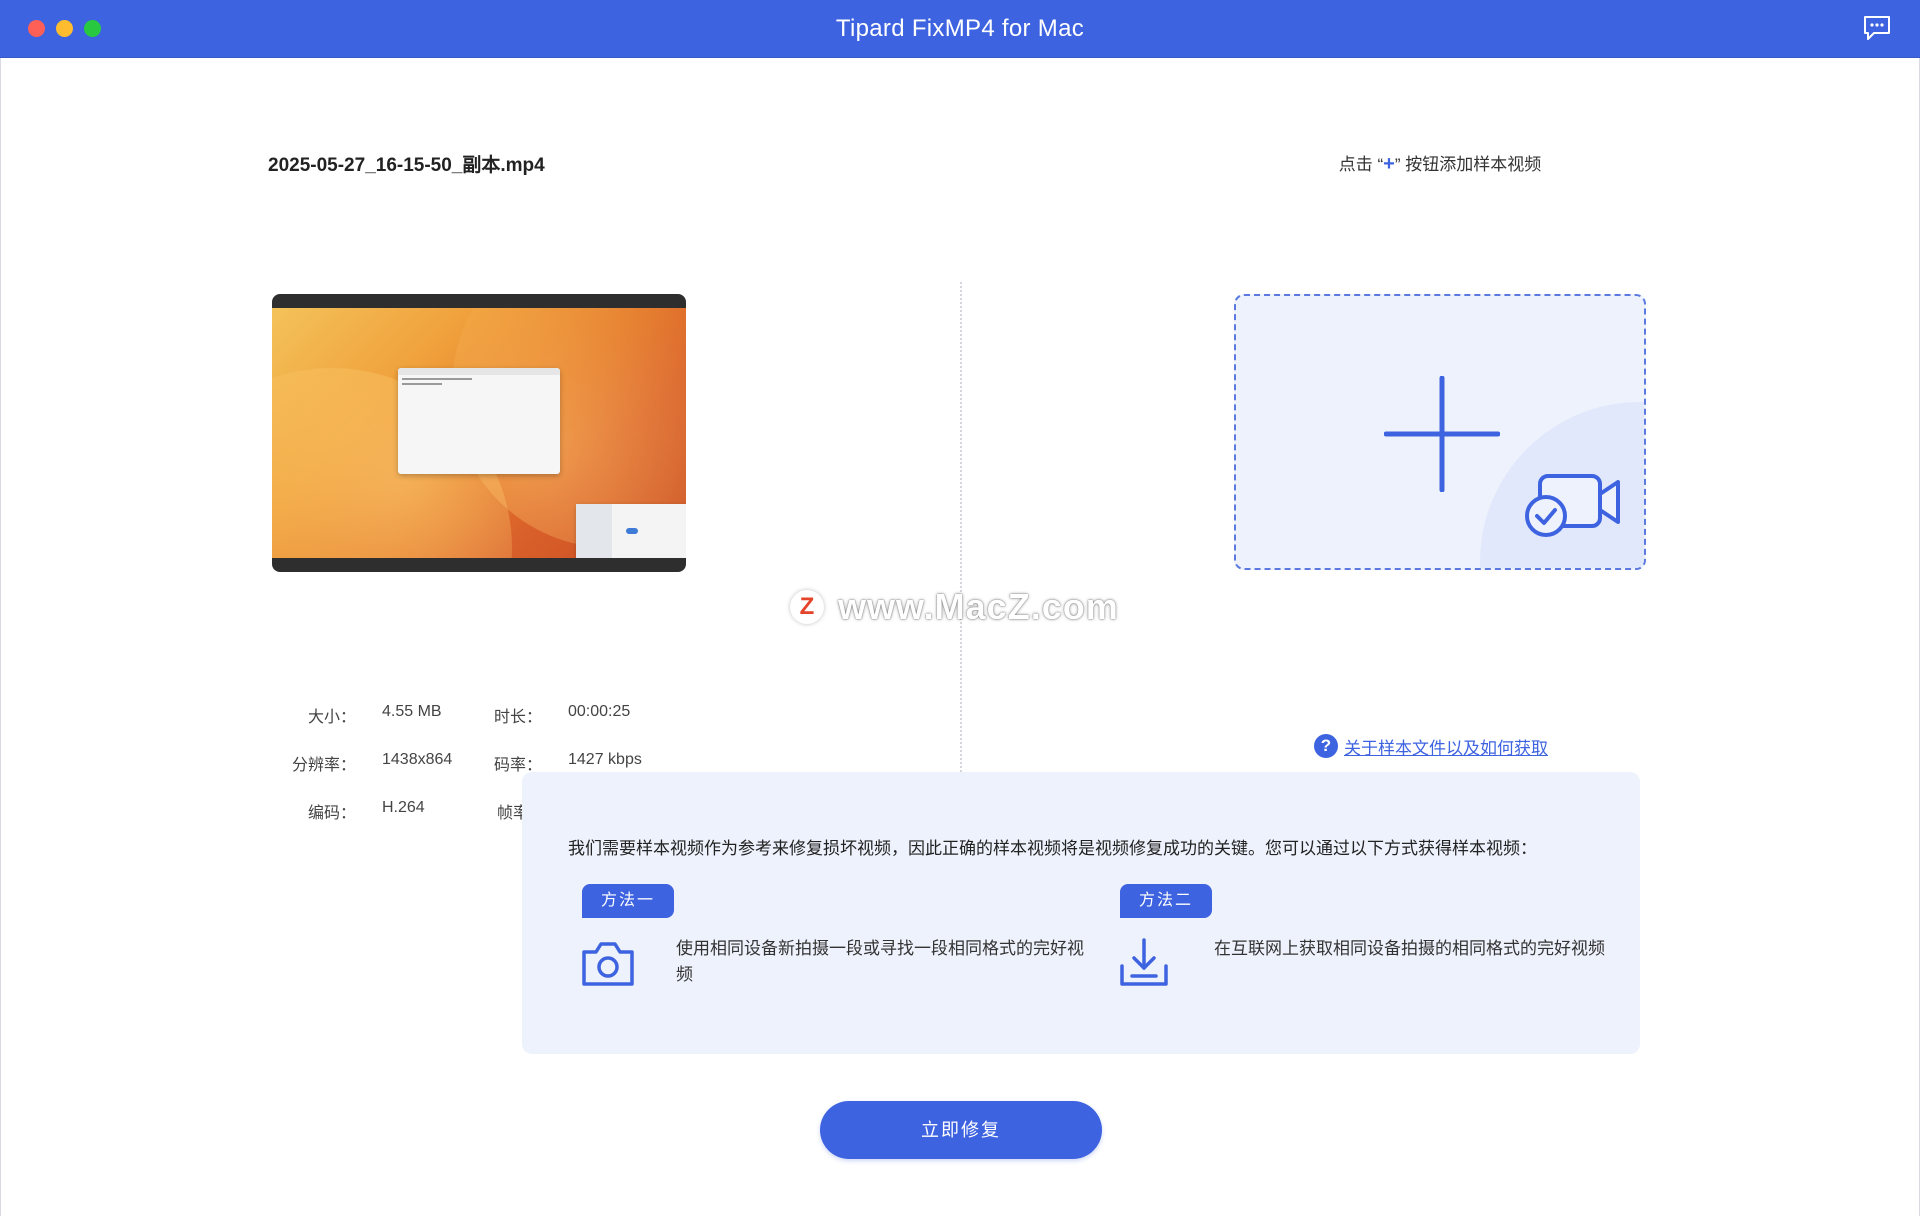  Describe the element at coordinates (1877, 28) in the screenshot. I see `feedback-icon` at that location.